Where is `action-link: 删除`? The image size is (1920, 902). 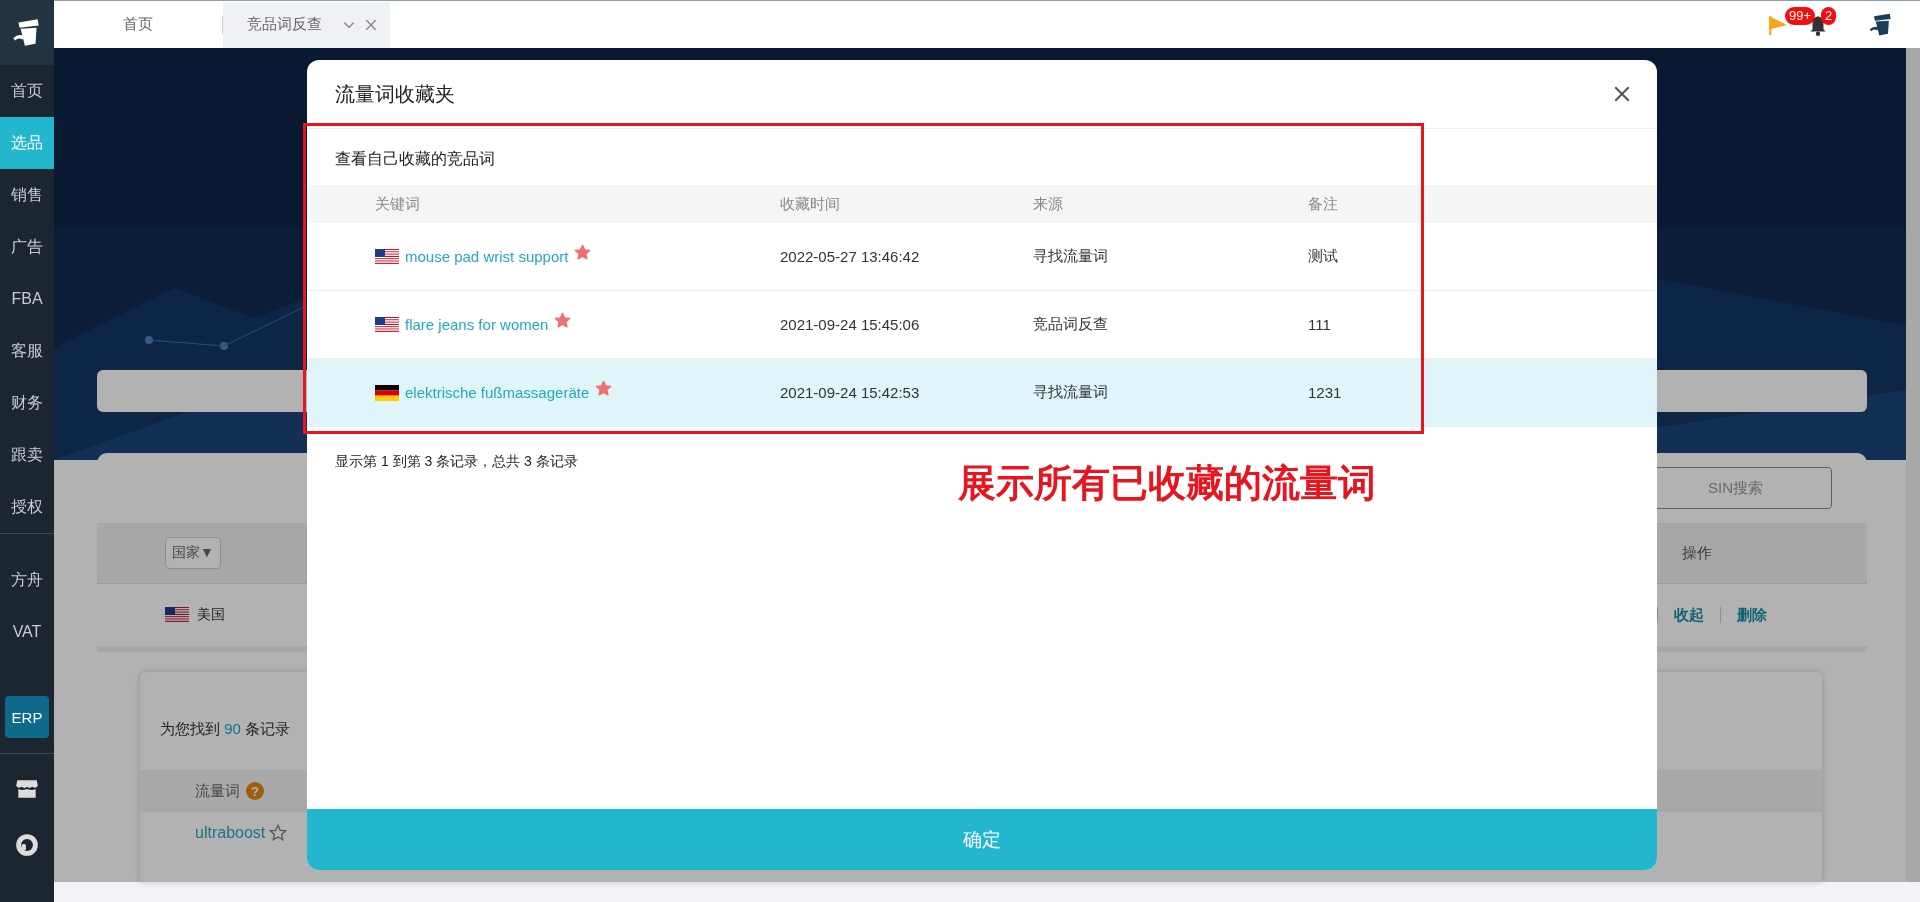
action-link: 删除 is located at coordinates (1752, 615).